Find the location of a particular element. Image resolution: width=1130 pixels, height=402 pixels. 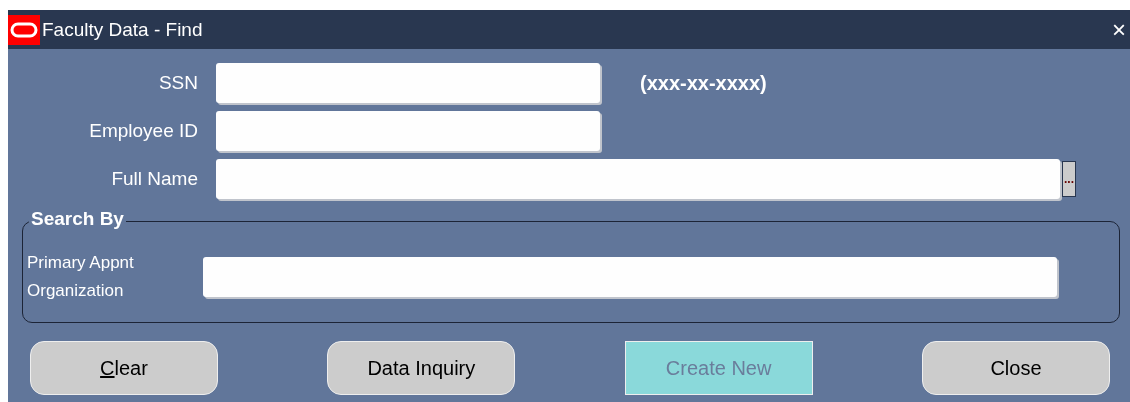

field-label: Full Name is located at coordinates (154, 179).